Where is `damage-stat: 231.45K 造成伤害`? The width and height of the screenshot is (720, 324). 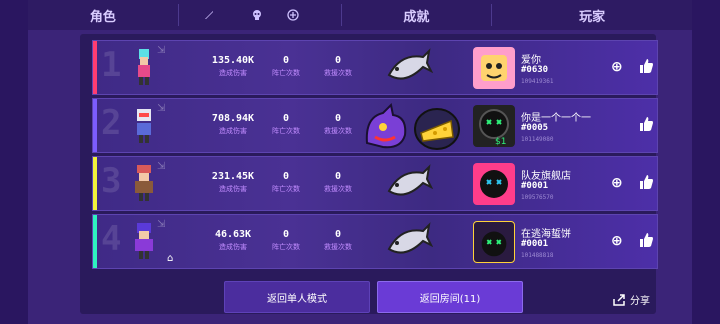
damage-stat: 231.45K 造成伤害 is located at coordinates (233, 182).